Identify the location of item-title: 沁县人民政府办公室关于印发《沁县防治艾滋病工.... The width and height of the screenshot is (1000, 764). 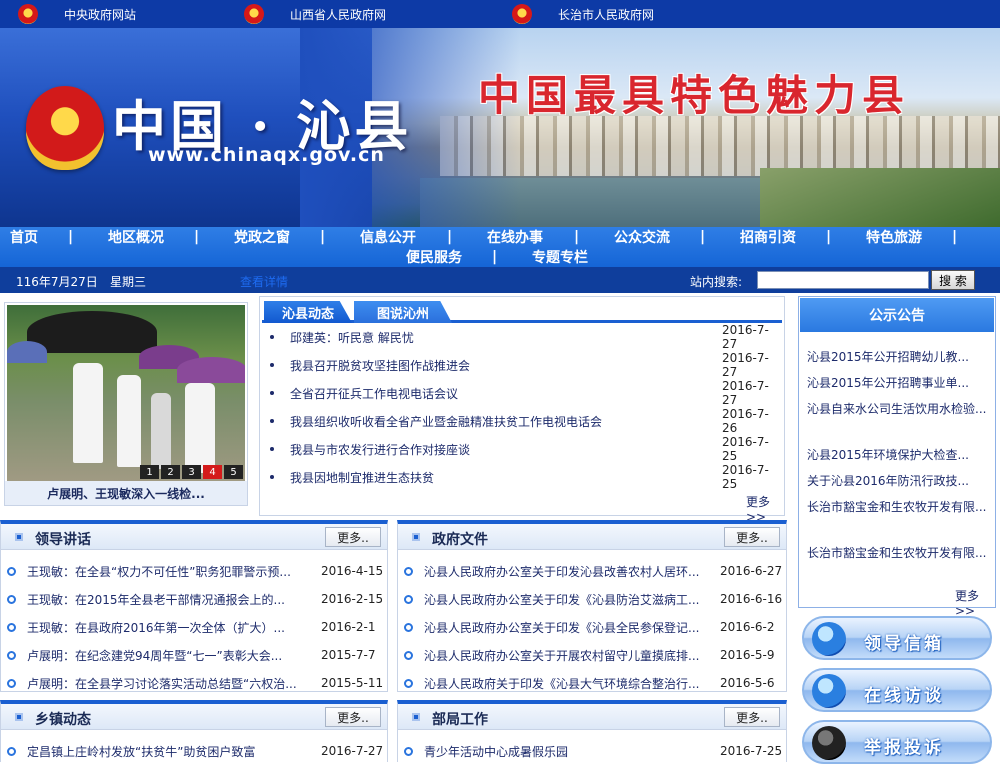
(561, 599).